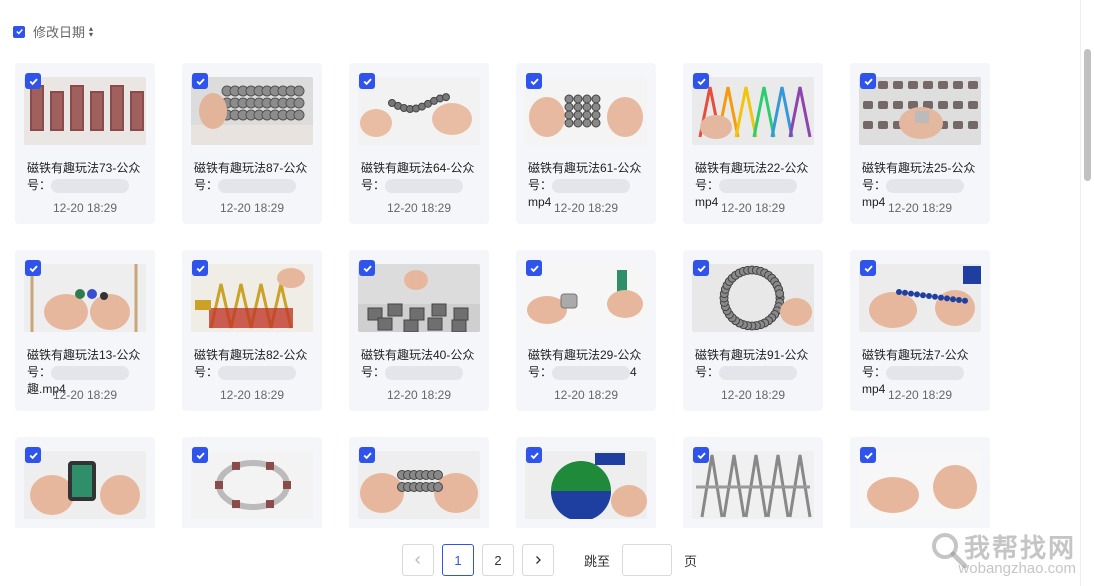  I want to click on file-card: 磁铁有趣玩法40-公众号： 12-20 18:29, so click(419, 330).